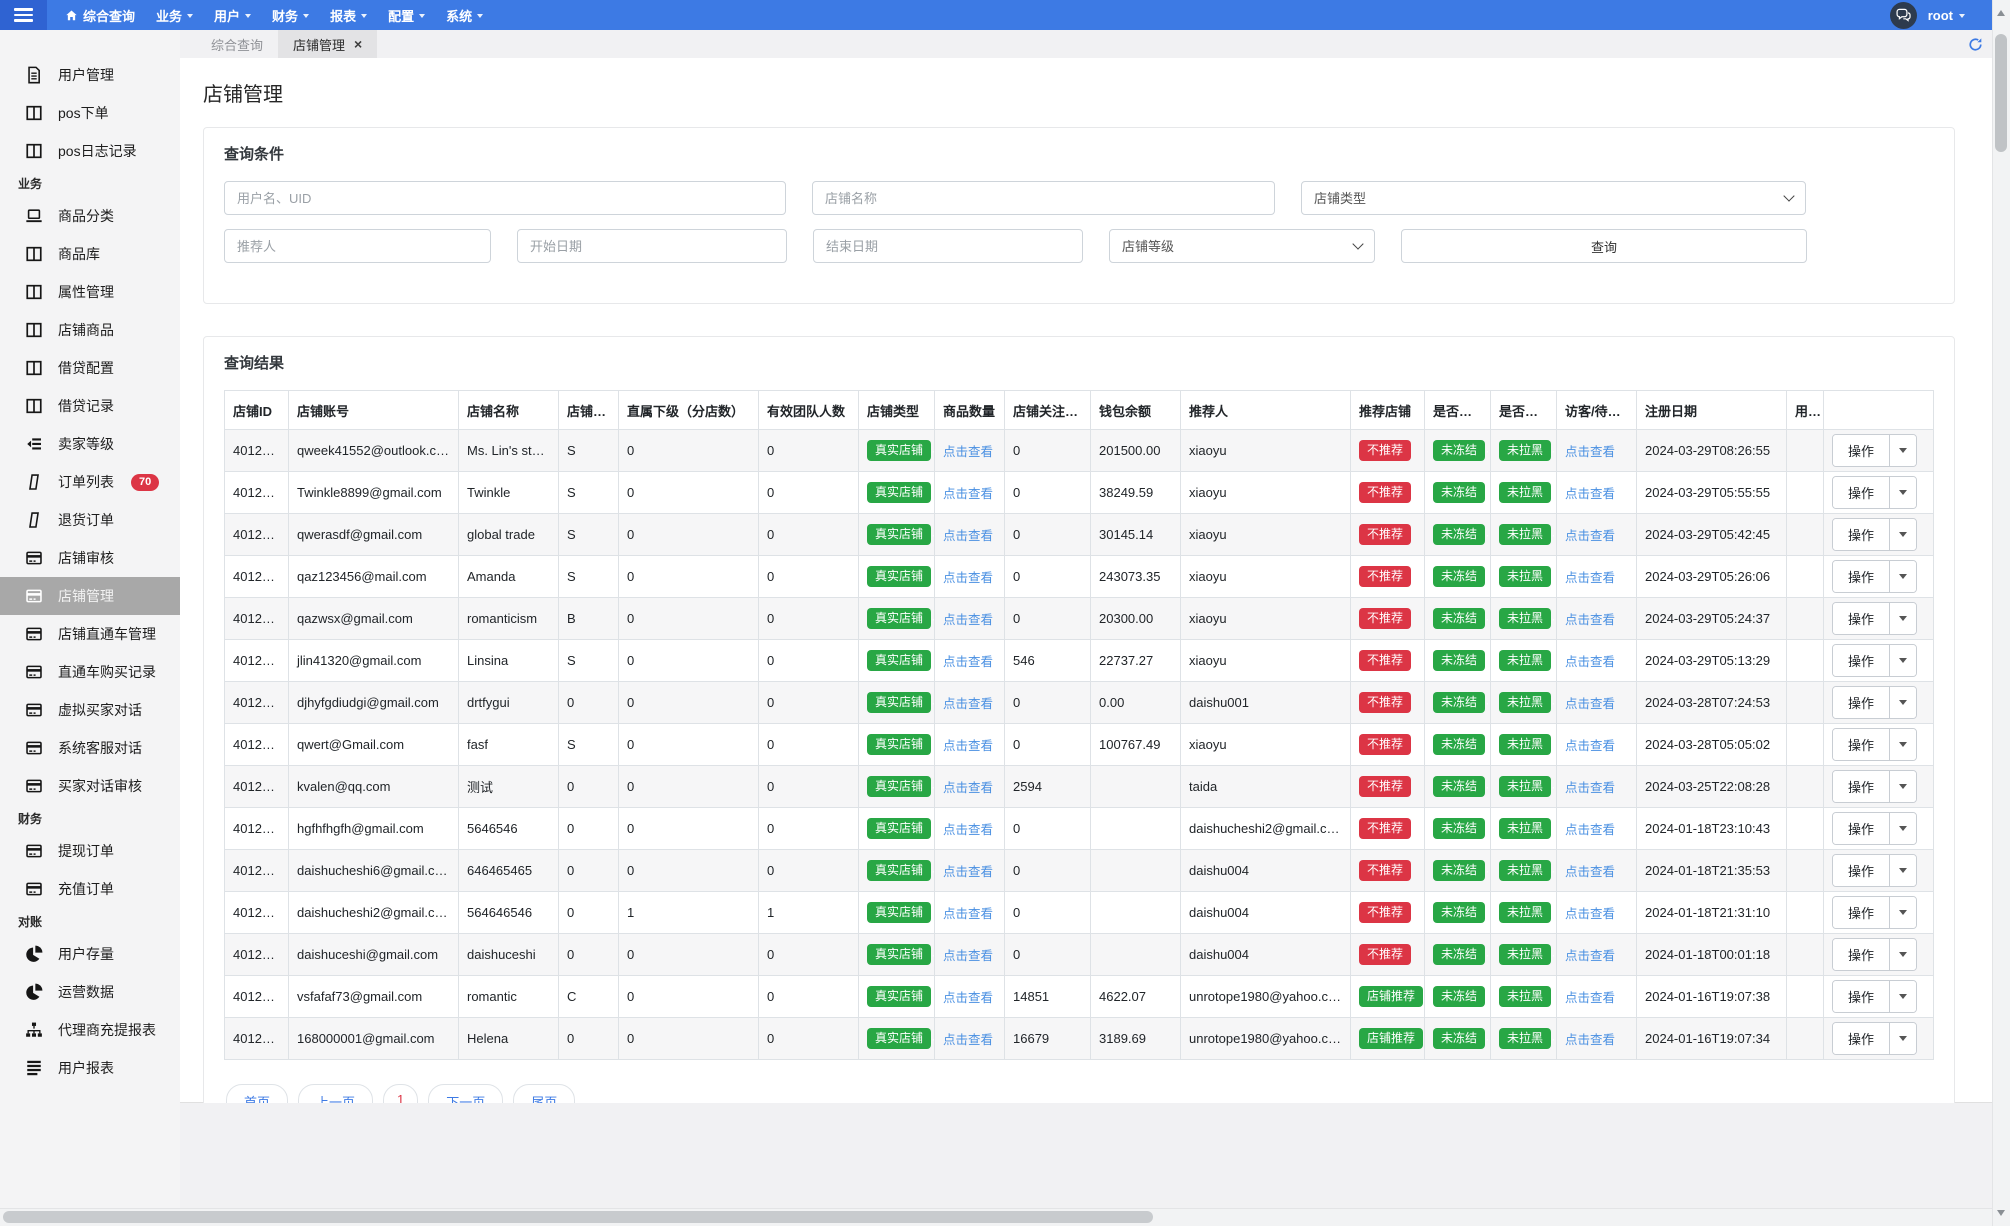 Image resolution: width=2010 pixels, height=1226 pixels. Describe the element at coordinates (90, 292) in the screenshot. I see `sidebar-item: 属性管理` at that location.